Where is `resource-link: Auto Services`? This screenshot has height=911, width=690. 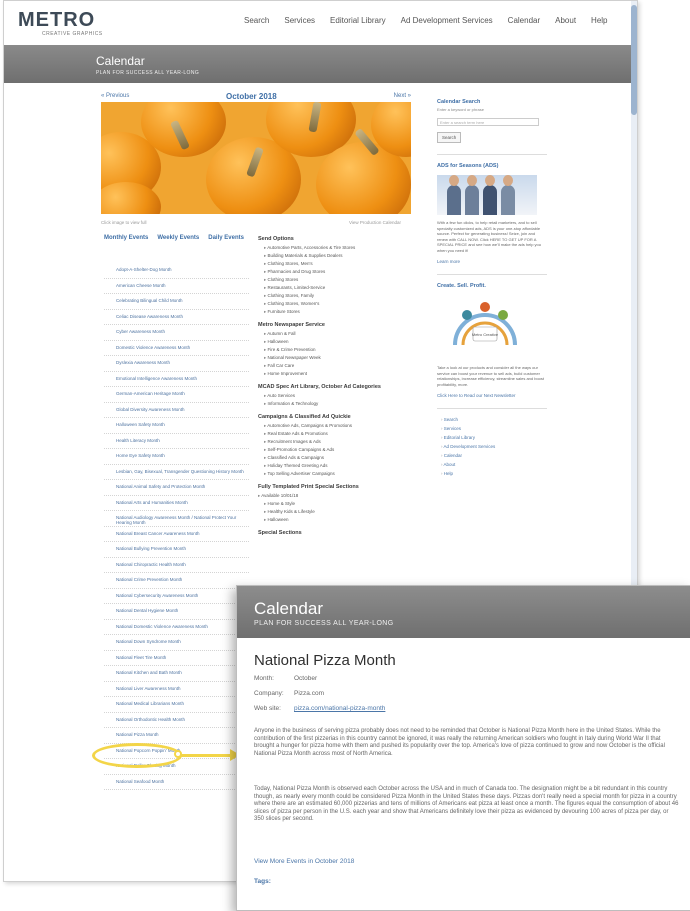
resource-link: Auto Services is located at coordinates (340, 396).